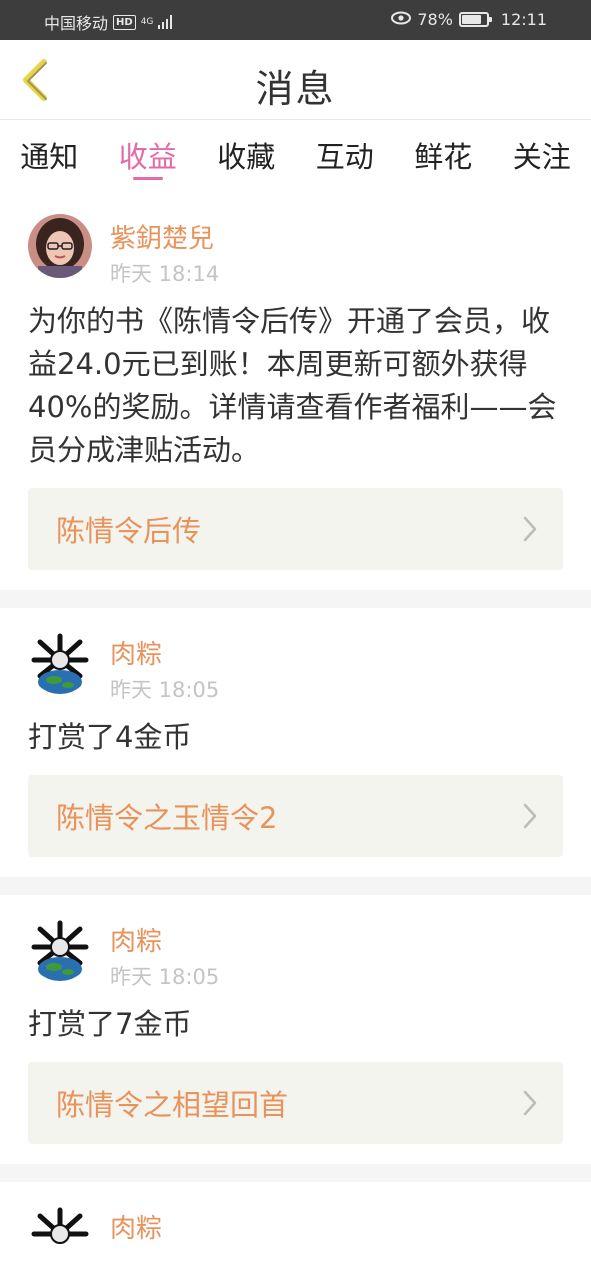  I want to click on message-text: 打赏了7金币, so click(110, 1024).